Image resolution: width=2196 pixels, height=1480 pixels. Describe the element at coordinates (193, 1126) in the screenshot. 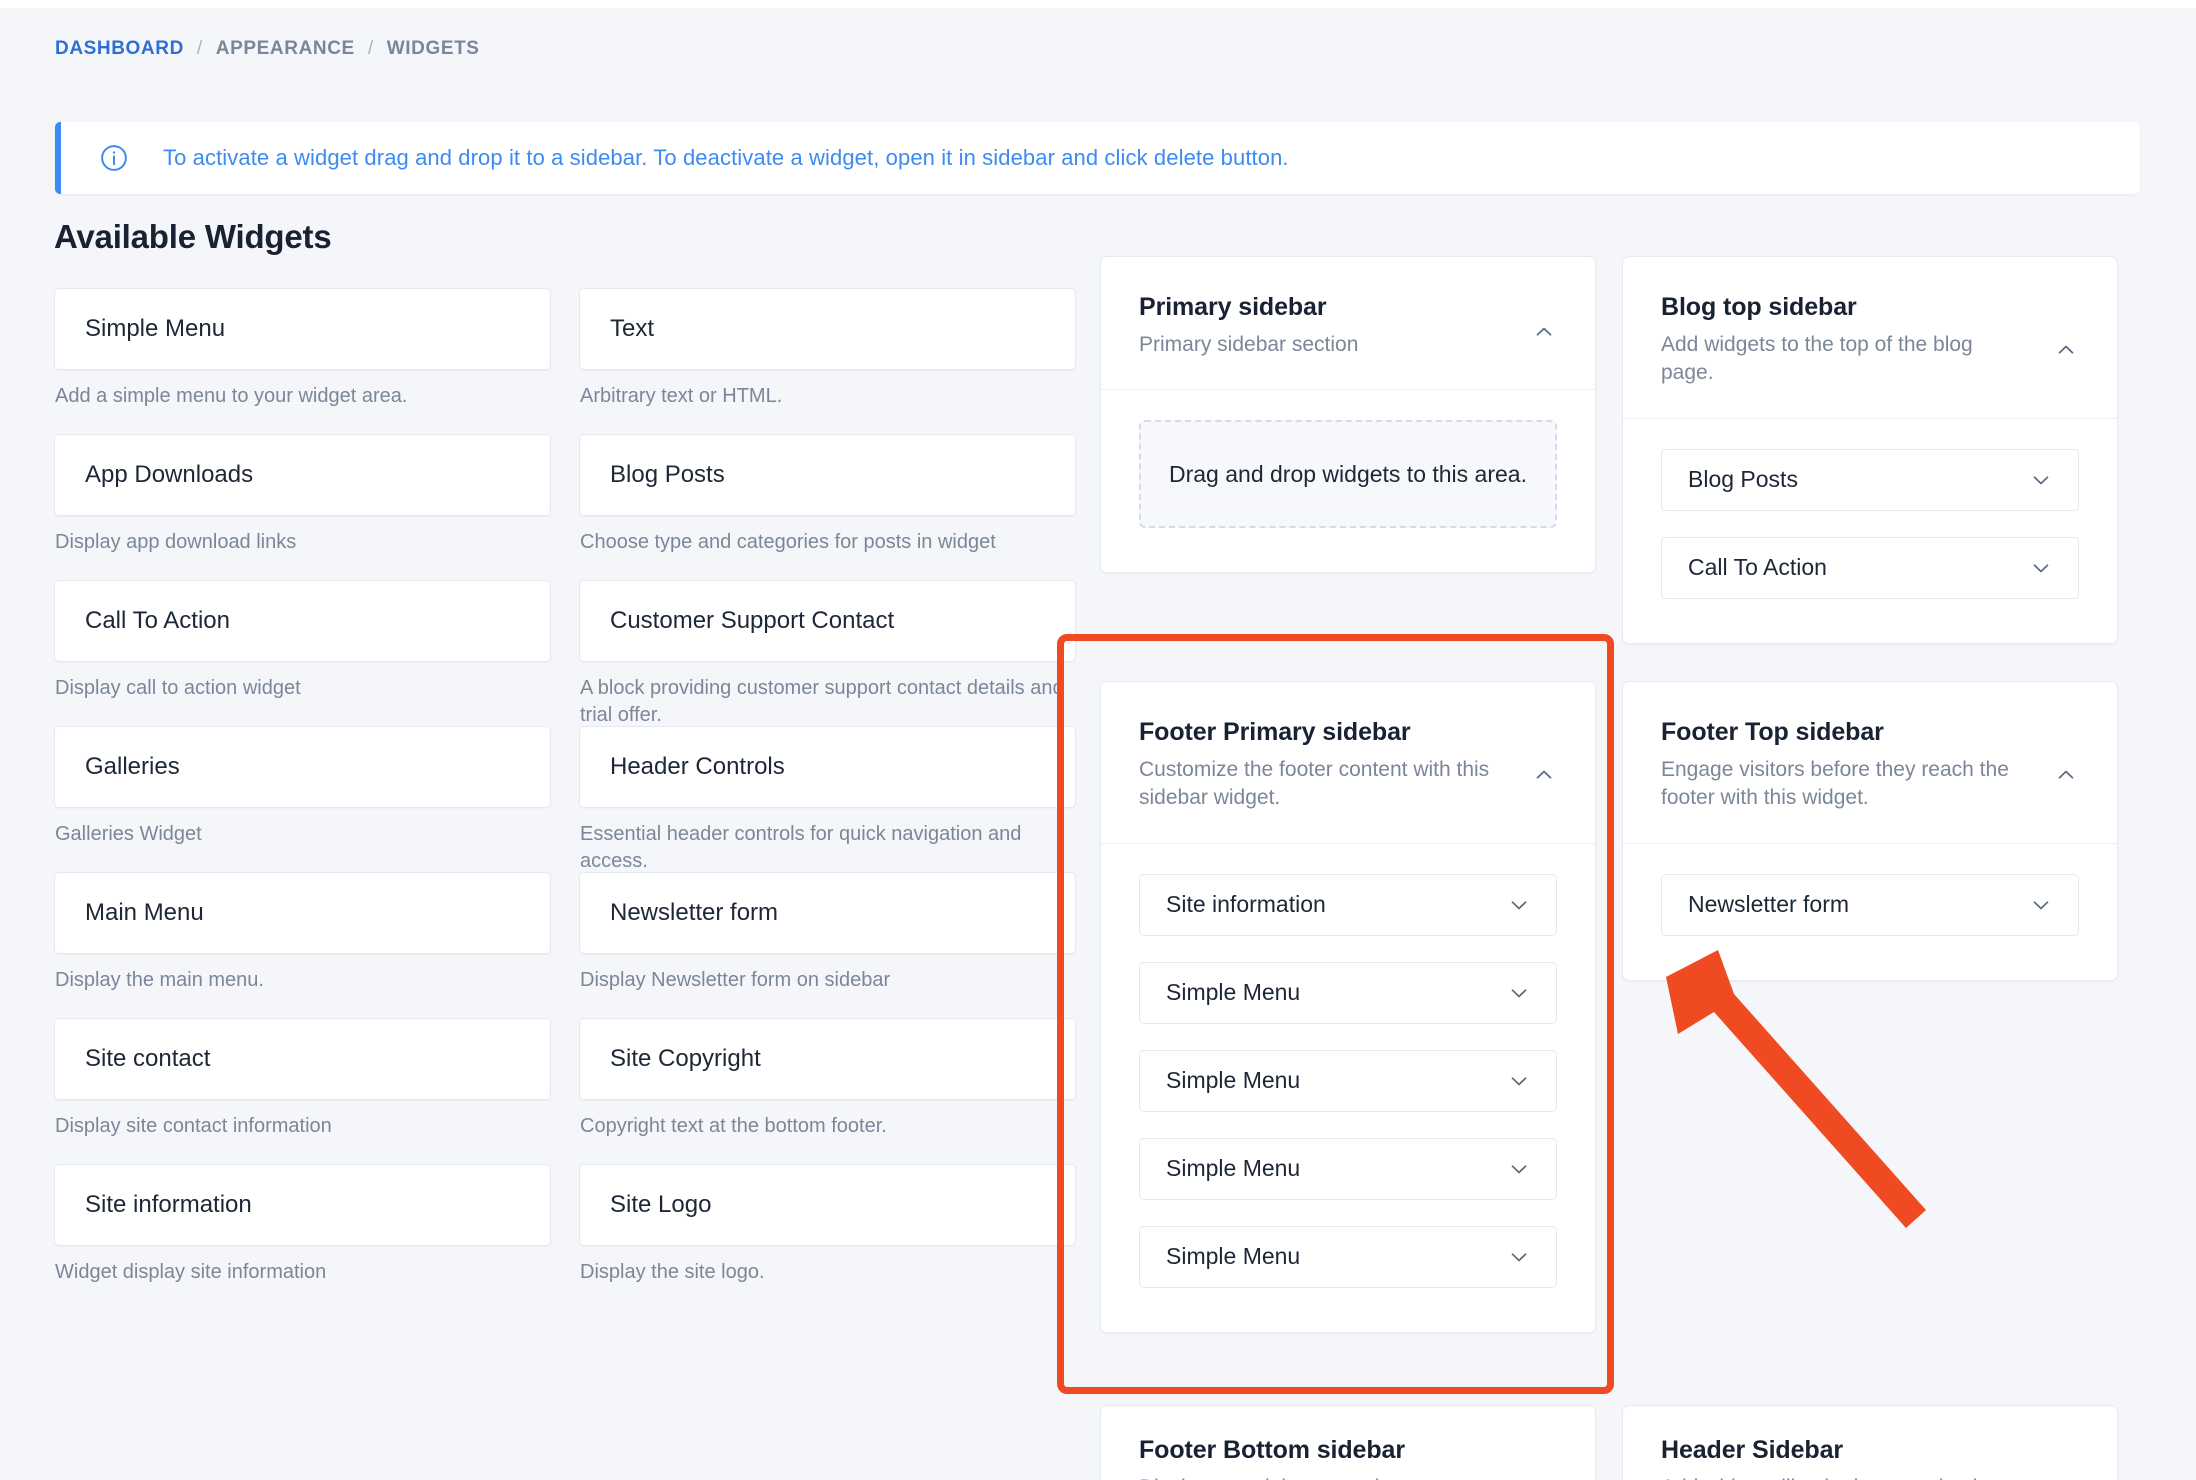

I see `available-widget-description: Display site contact information` at that location.